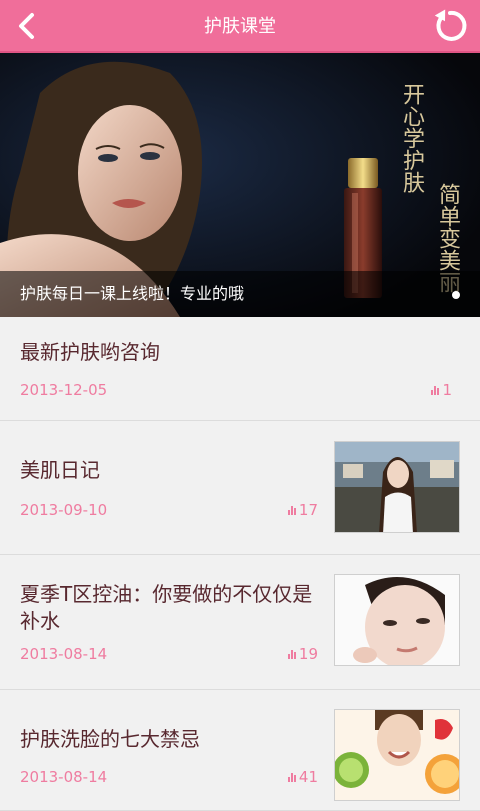  I want to click on page-title: 护肤课堂, so click(240, 26).